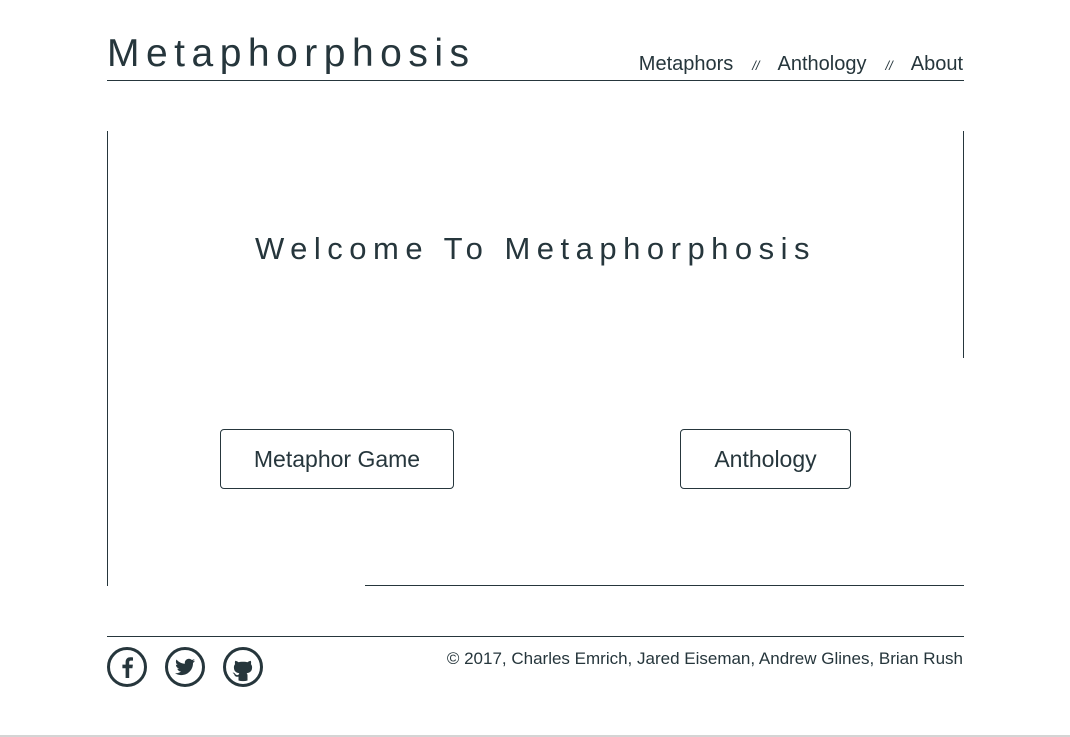 Image resolution: width=1070 pixels, height=737 pixels. Describe the element at coordinates (535, 80) in the screenshot. I see `header-divider` at that location.